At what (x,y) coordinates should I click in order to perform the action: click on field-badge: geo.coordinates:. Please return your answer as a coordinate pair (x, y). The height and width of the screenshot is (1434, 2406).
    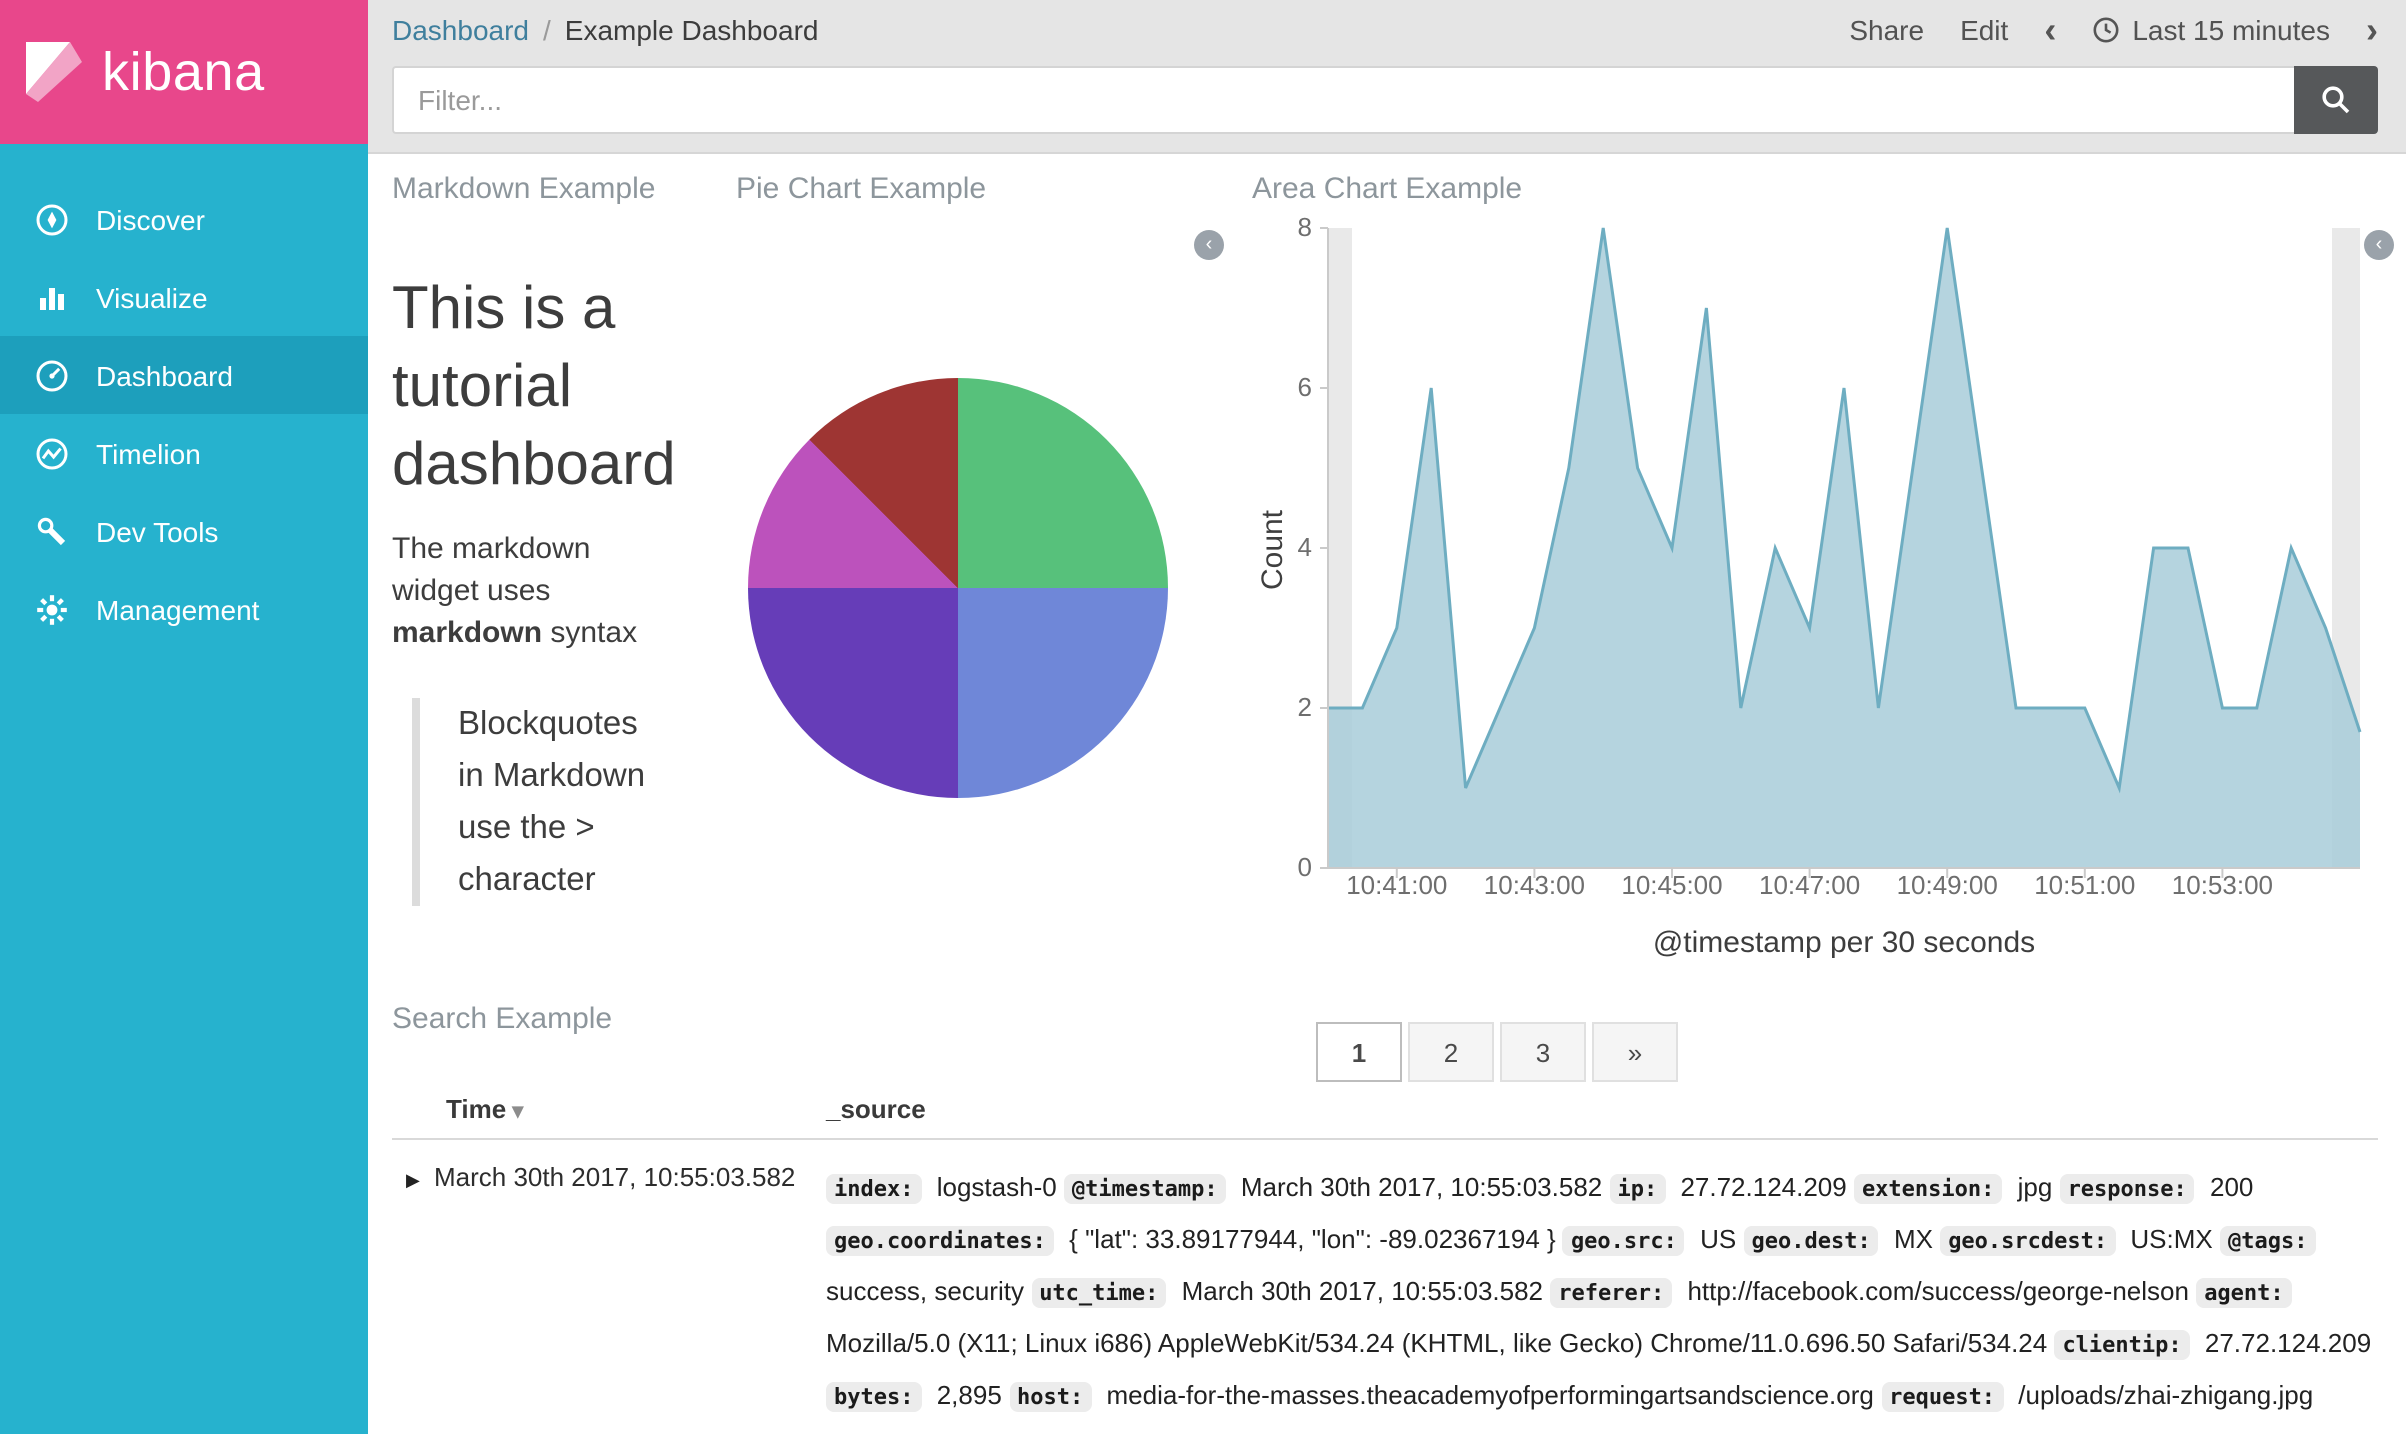
    Looking at the image, I should click on (940, 1241).